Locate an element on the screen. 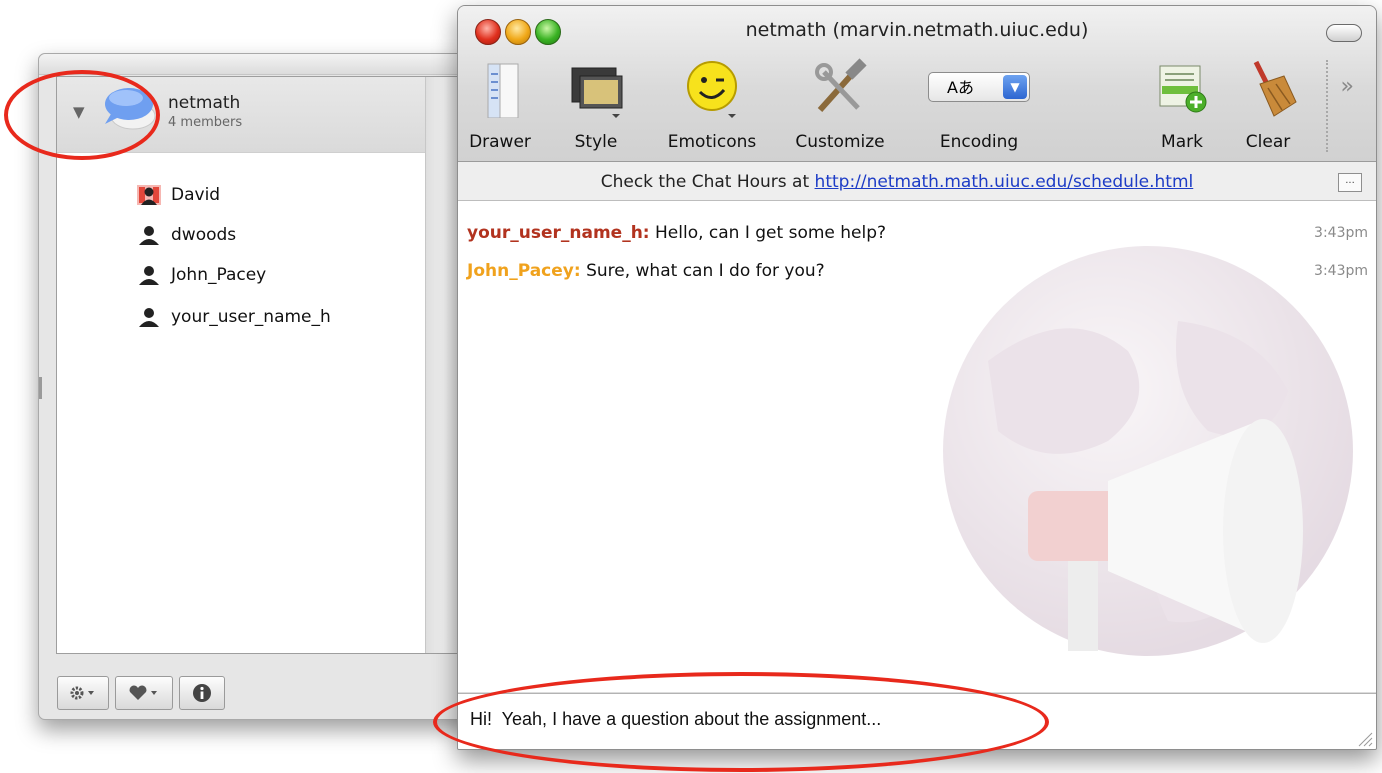 This screenshot has width=1382, height=773. favorites-menu-button is located at coordinates (144, 693).